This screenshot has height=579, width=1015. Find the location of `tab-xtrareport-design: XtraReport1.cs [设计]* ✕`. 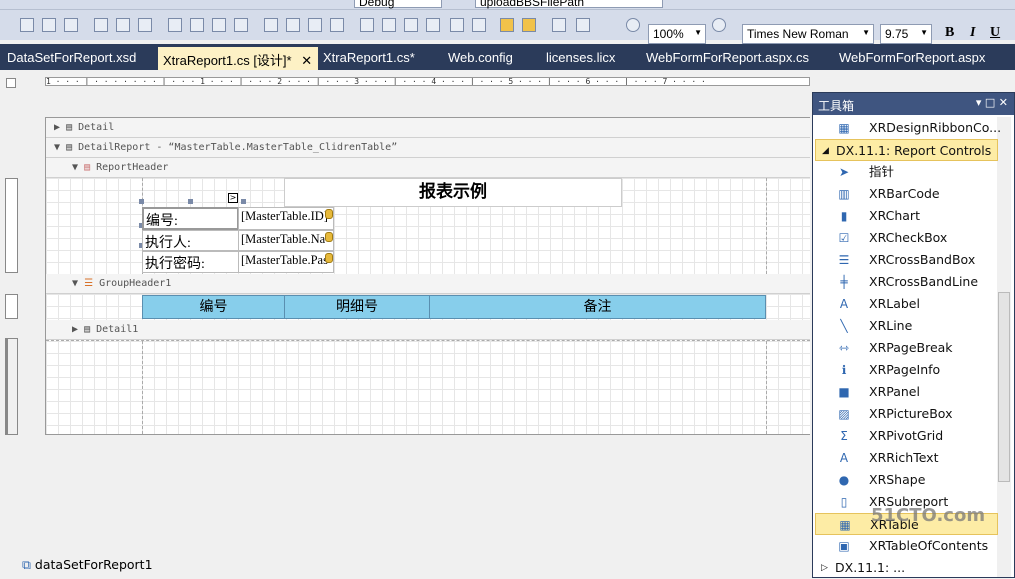

tab-xtrareport-design: XtraReport1.cs [设计]* ✕ is located at coordinates (238, 58).